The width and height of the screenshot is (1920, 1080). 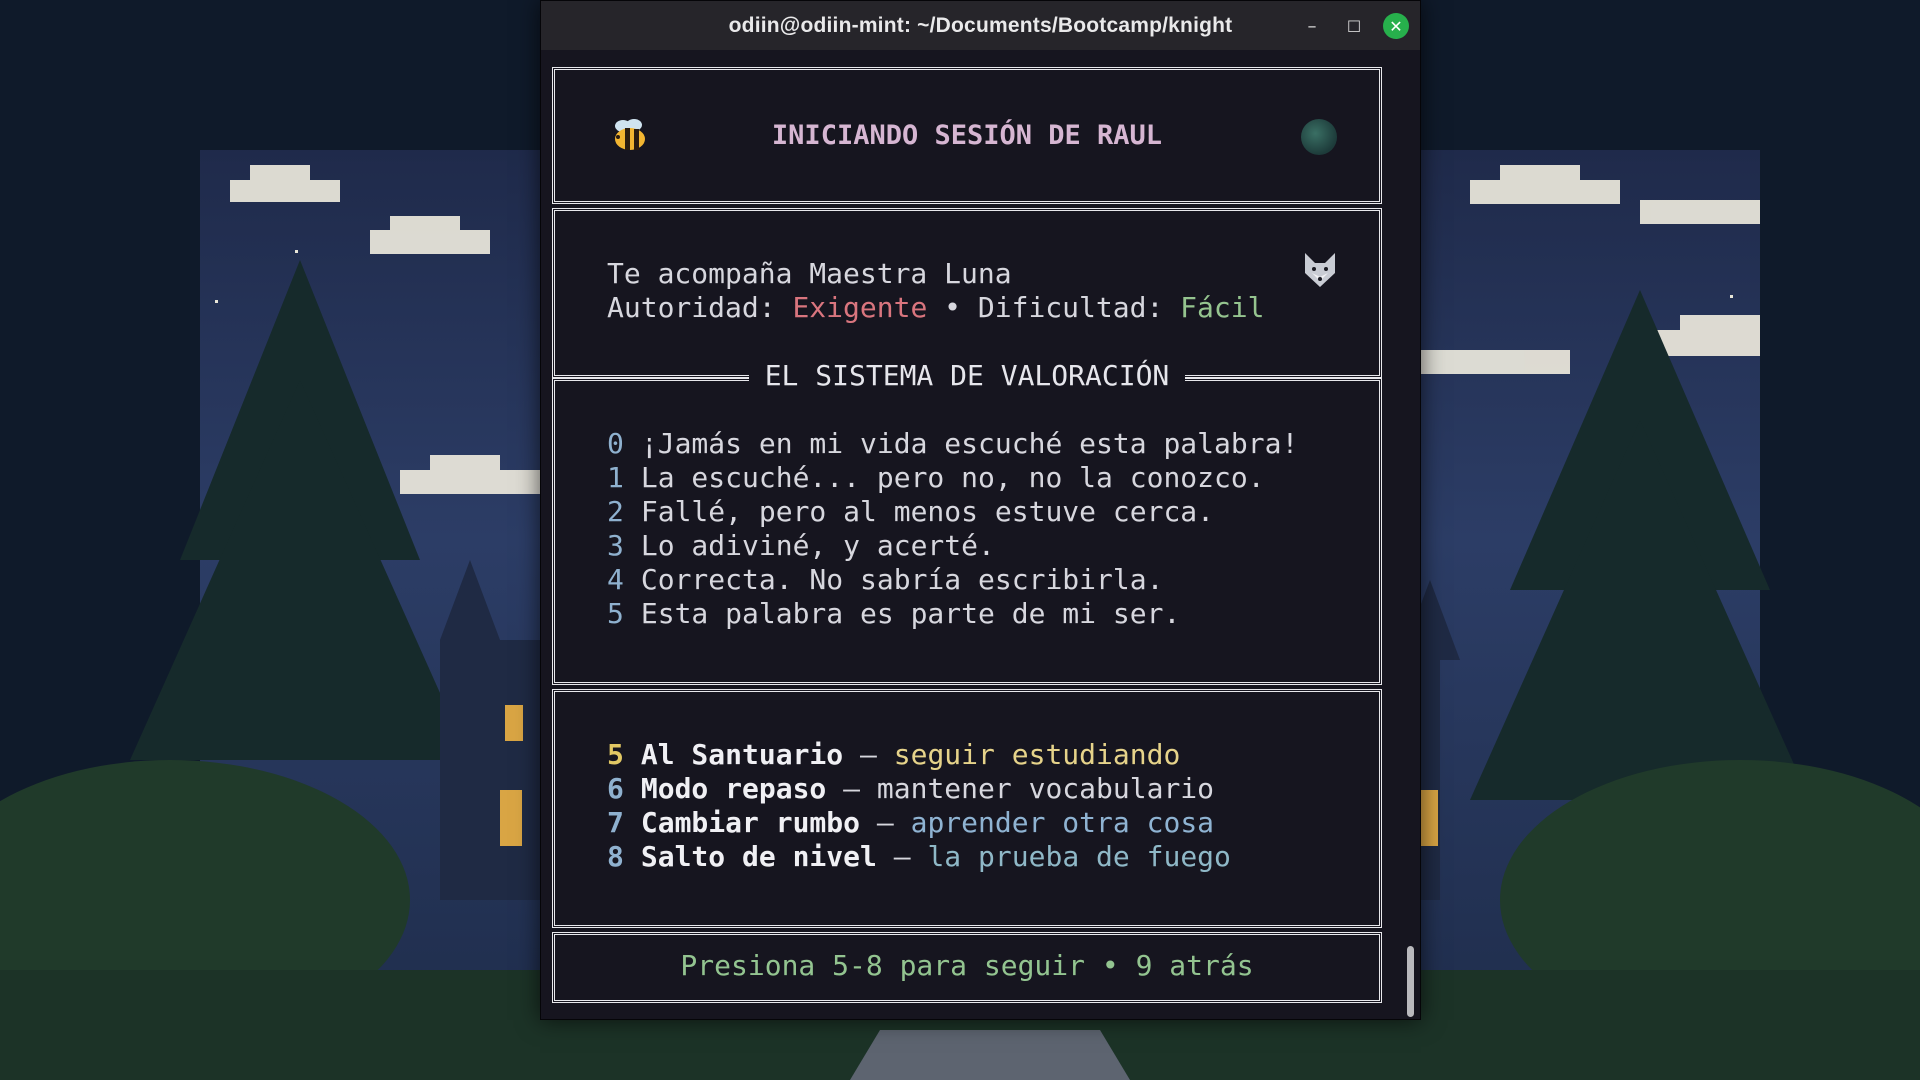 I want to click on menu-number: 6, so click(x=615, y=788).